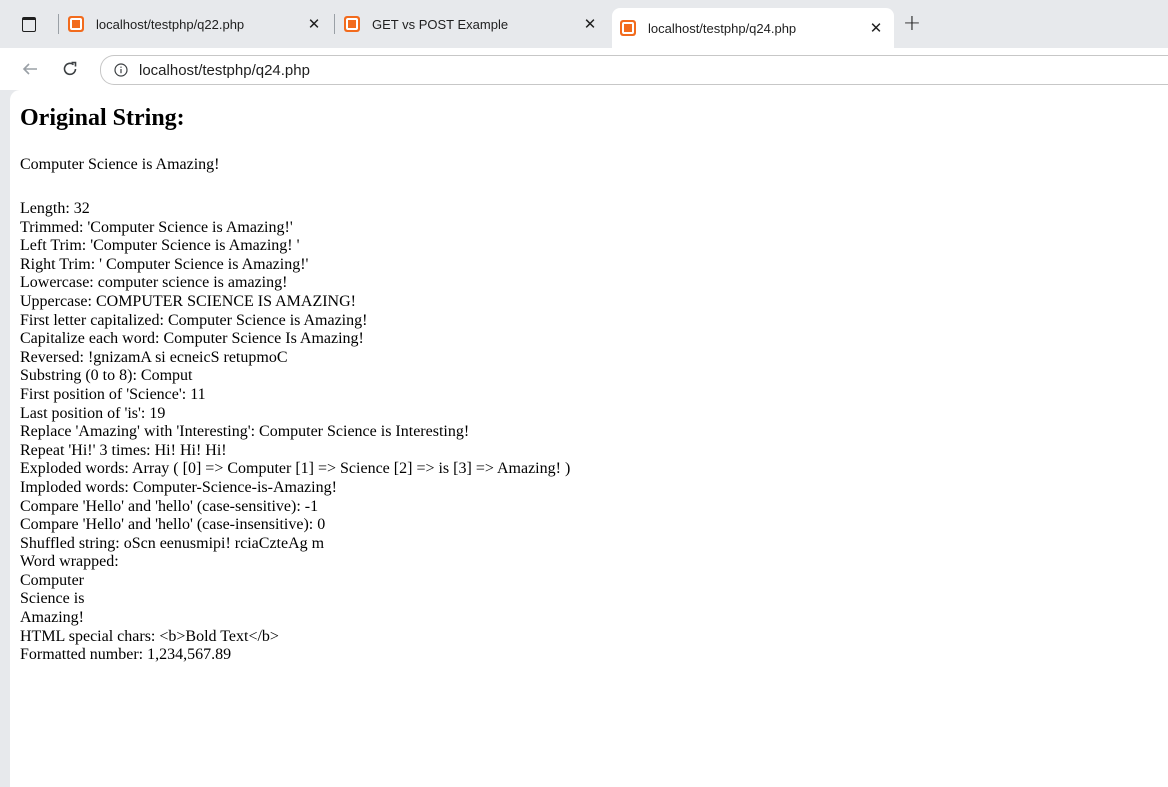  What do you see at coordinates (55, 208) in the screenshot?
I see `output-line: Length: 32` at bounding box center [55, 208].